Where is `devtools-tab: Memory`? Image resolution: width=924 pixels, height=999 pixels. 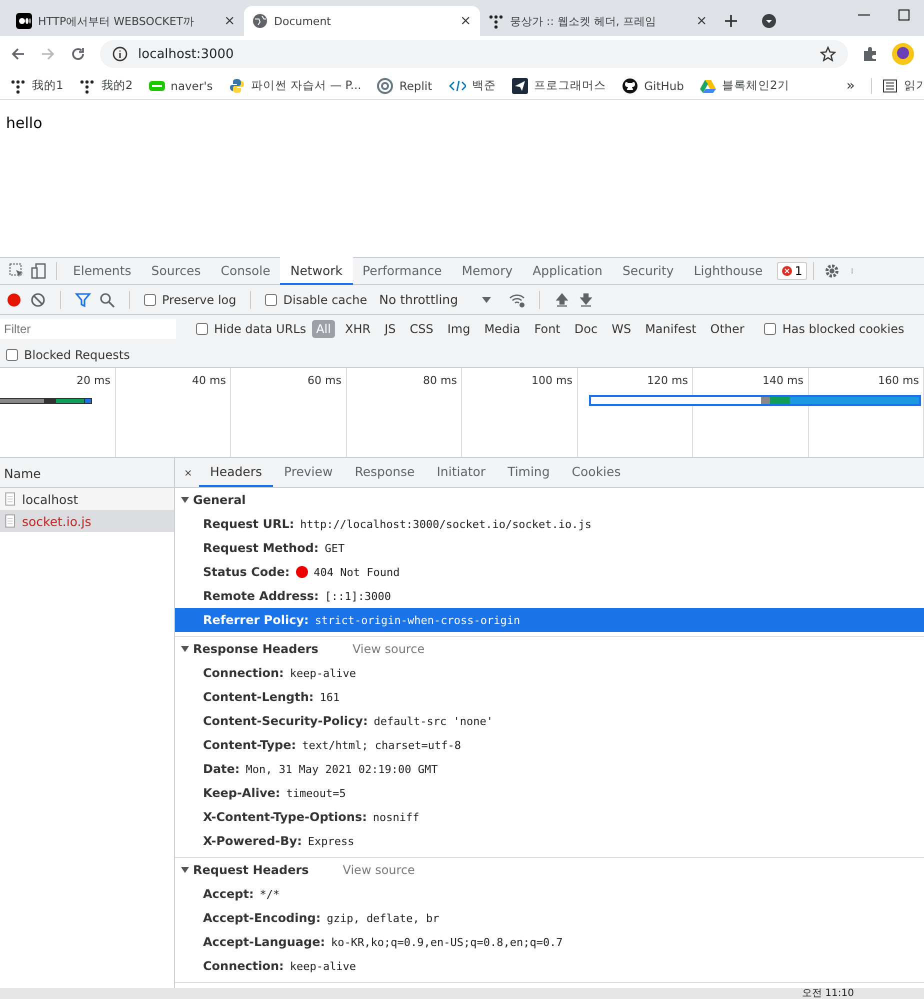 devtools-tab: Memory is located at coordinates (487, 271).